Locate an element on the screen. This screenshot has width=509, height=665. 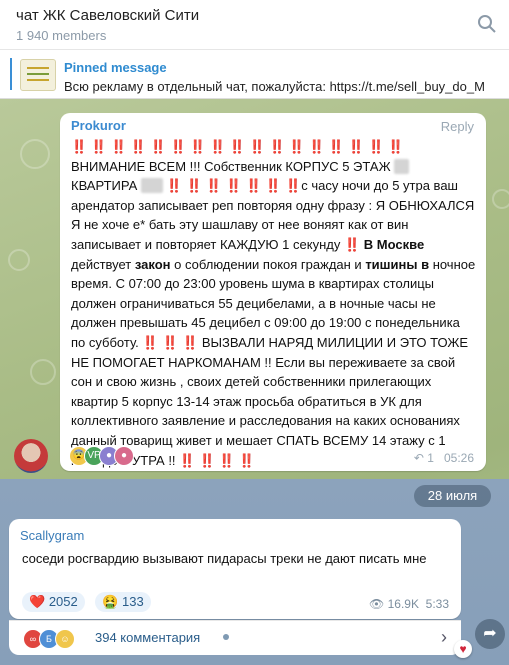
exclamation-emoji-group: ‼️ is located at coordinates (352, 244).